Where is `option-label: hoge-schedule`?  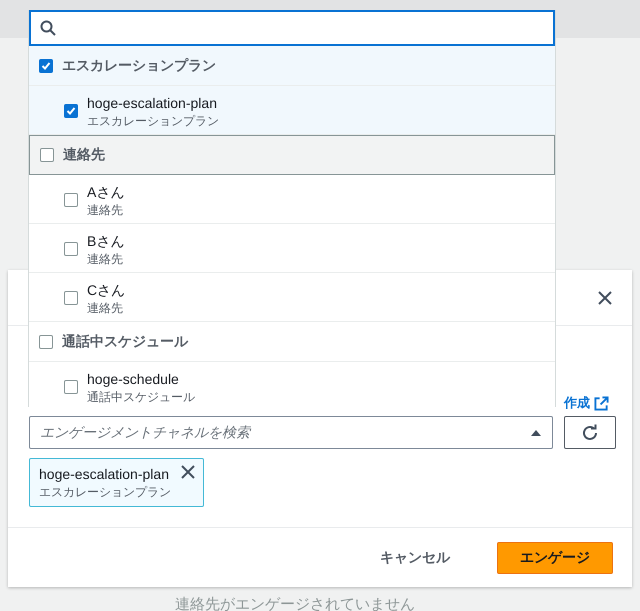 option-label: hoge-schedule is located at coordinates (133, 379).